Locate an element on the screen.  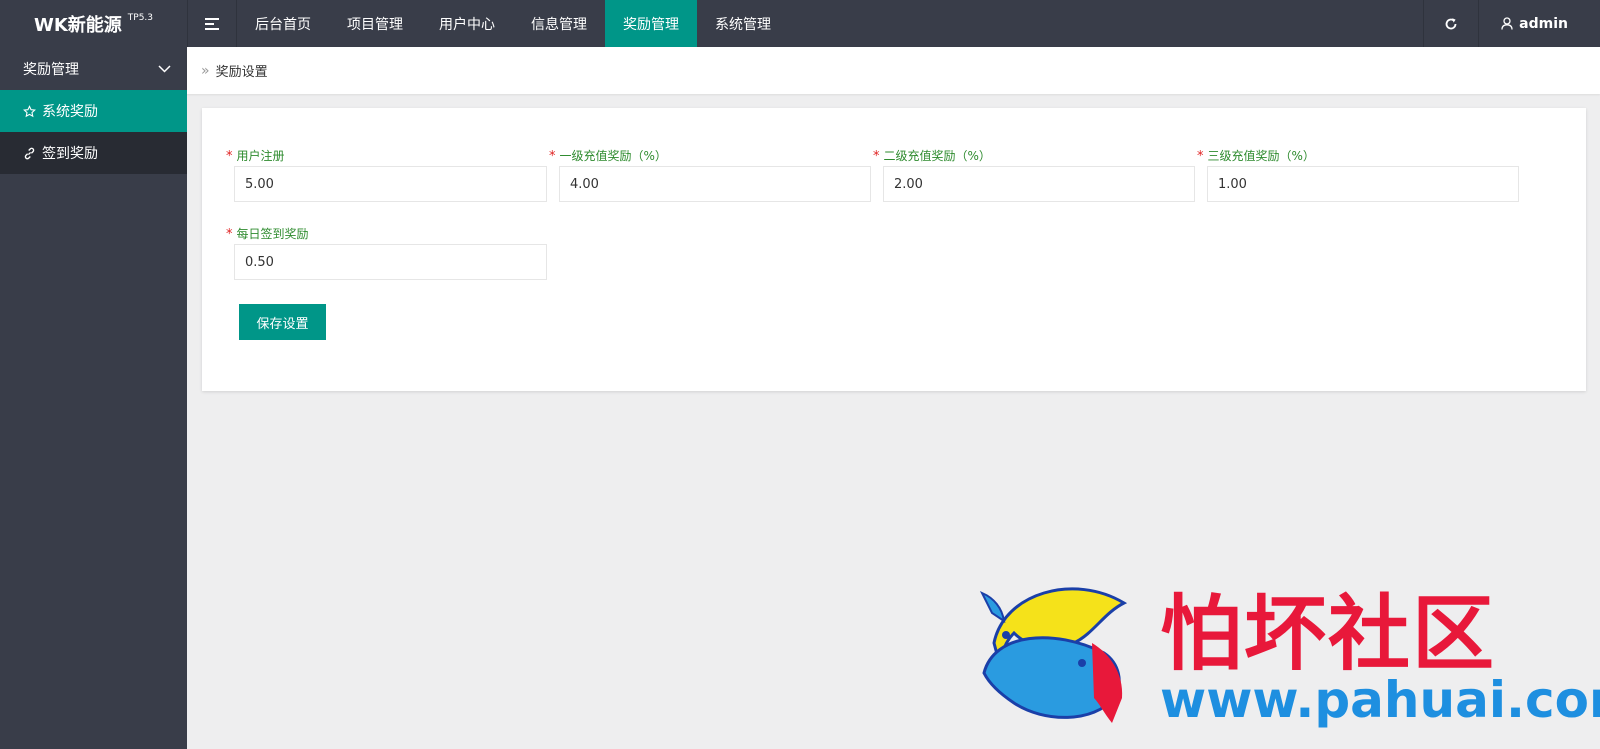
topbar-right: admin is located at coordinates (1511, 23).